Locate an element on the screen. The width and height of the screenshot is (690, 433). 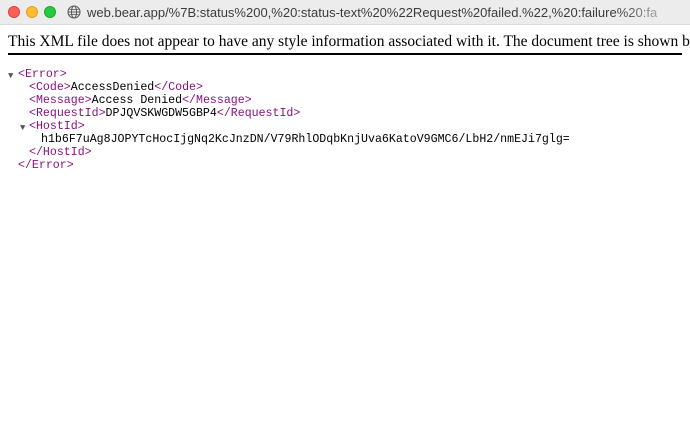
message-element-line: <Message>Access Denied</Message> is located at coordinates (140, 101).